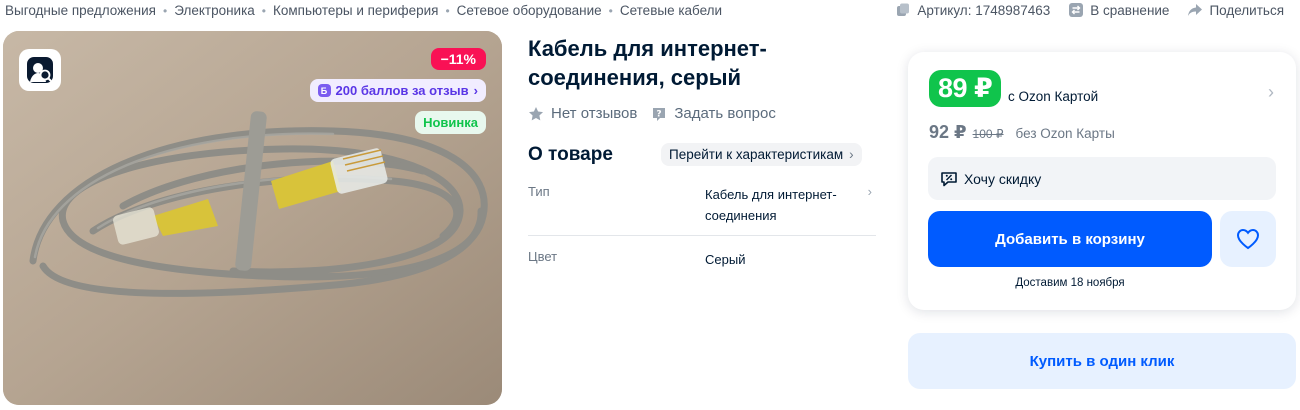 Image resolution: width=1300 pixels, height=410 pixels. What do you see at coordinates (965, 88) in the screenshot?
I see `card-price: 89 ₽` at bounding box center [965, 88].